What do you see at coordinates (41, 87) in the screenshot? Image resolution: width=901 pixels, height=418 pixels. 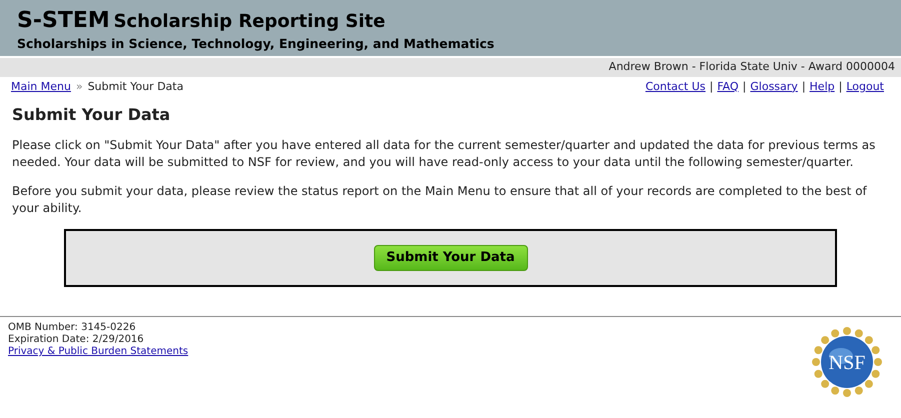 I see `breadcrumb-link: Main Menu` at bounding box center [41, 87].